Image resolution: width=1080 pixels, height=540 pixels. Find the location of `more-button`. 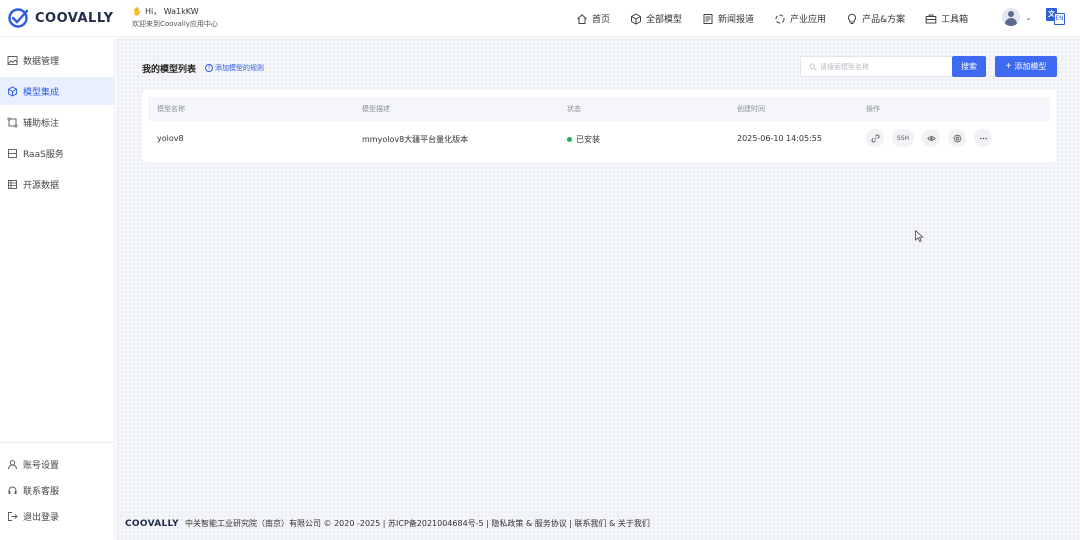

more-button is located at coordinates (983, 138).